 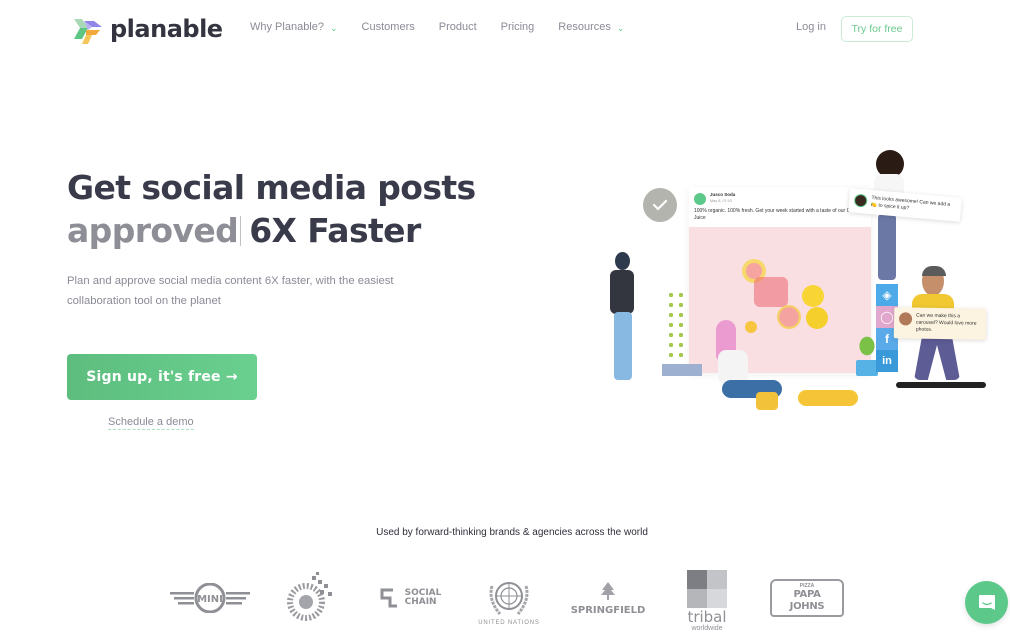 What do you see at coordinates (877, 29) in the screenshot?
I see `try-for-free-button: Try for free` at bounding box center [877, 29].